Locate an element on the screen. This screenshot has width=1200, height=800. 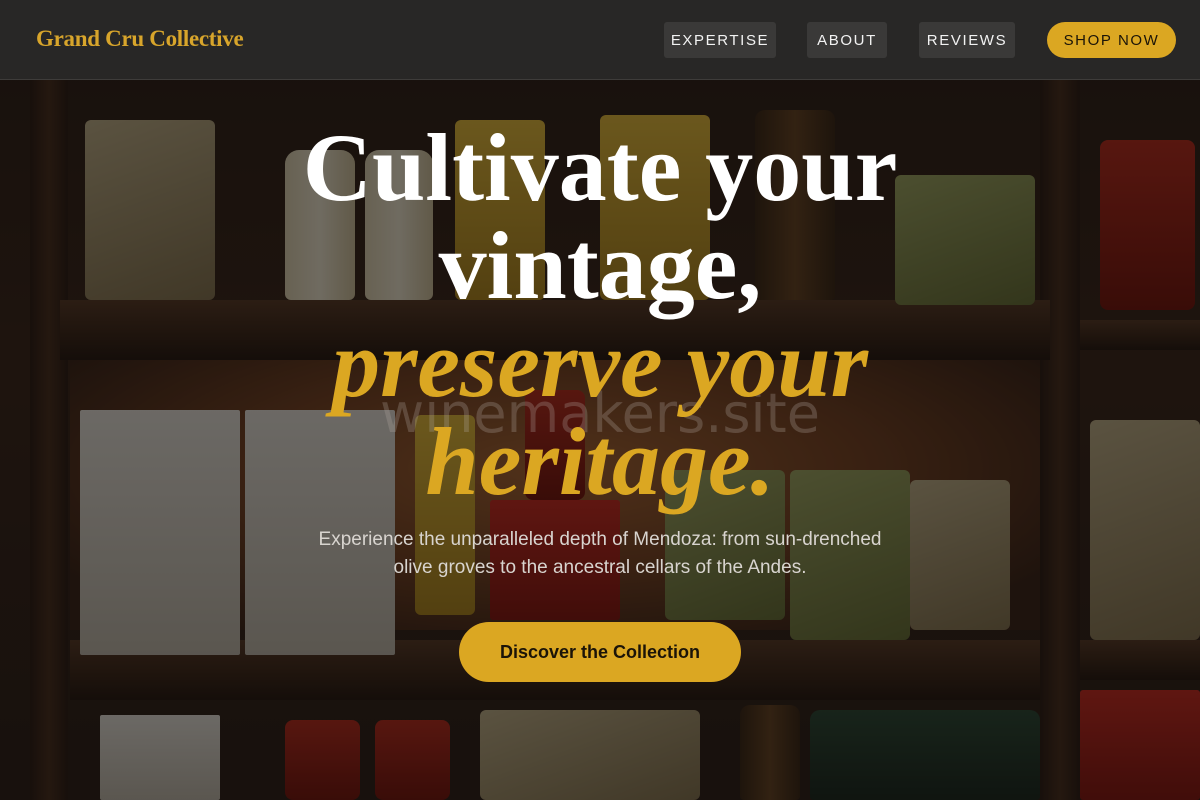
shop-now-button: SHOP NOW is located at coordinates (1111, 40).